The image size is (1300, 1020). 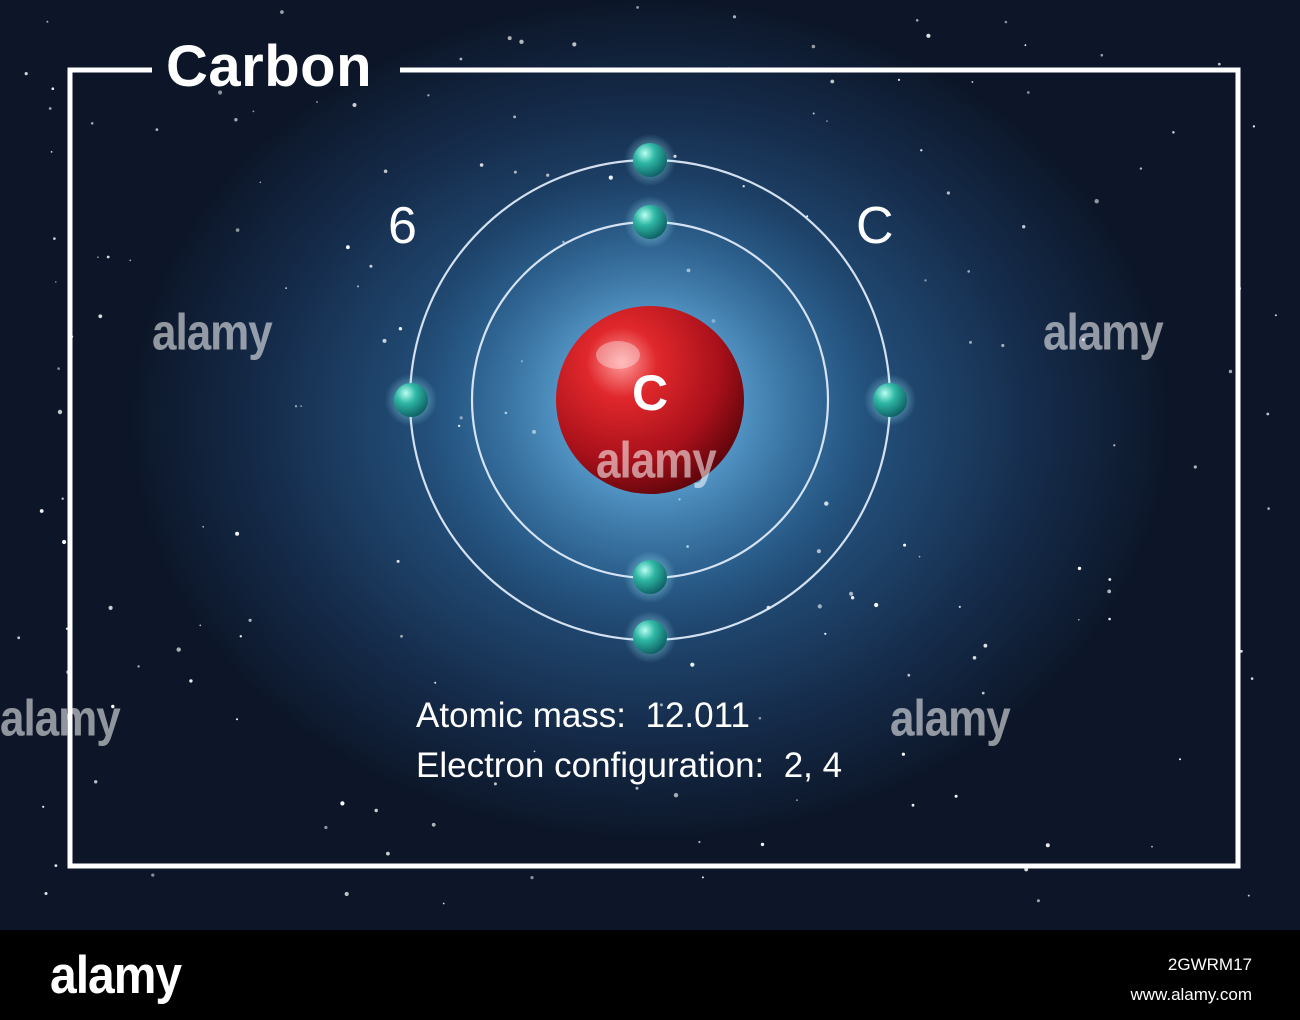 What do you see at coordinates (650, 222) in the screenshot?
I see `electron-inner-top` at bounding box center [650, 222].